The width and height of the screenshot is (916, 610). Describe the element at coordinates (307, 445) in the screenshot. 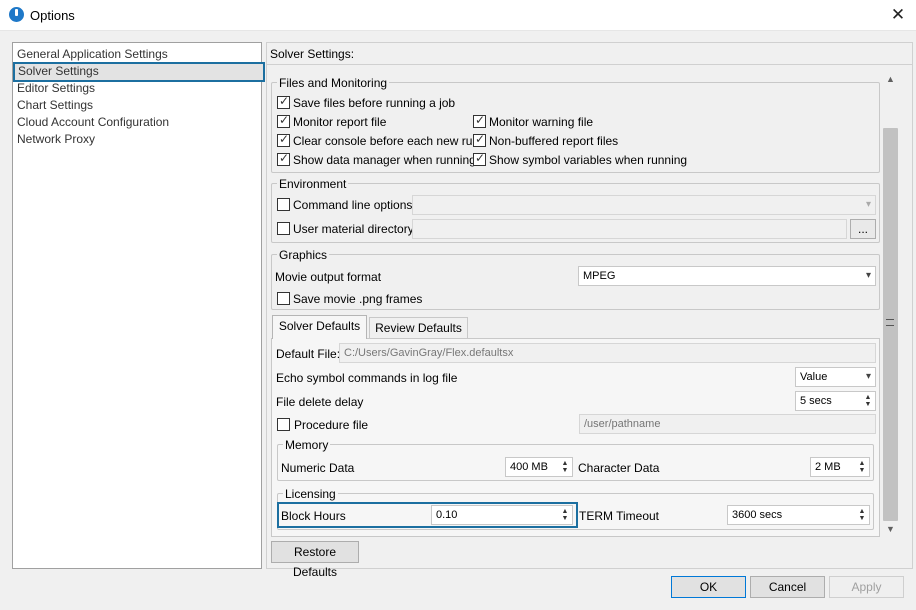

I see `group-title-memory: Memory` at that location.